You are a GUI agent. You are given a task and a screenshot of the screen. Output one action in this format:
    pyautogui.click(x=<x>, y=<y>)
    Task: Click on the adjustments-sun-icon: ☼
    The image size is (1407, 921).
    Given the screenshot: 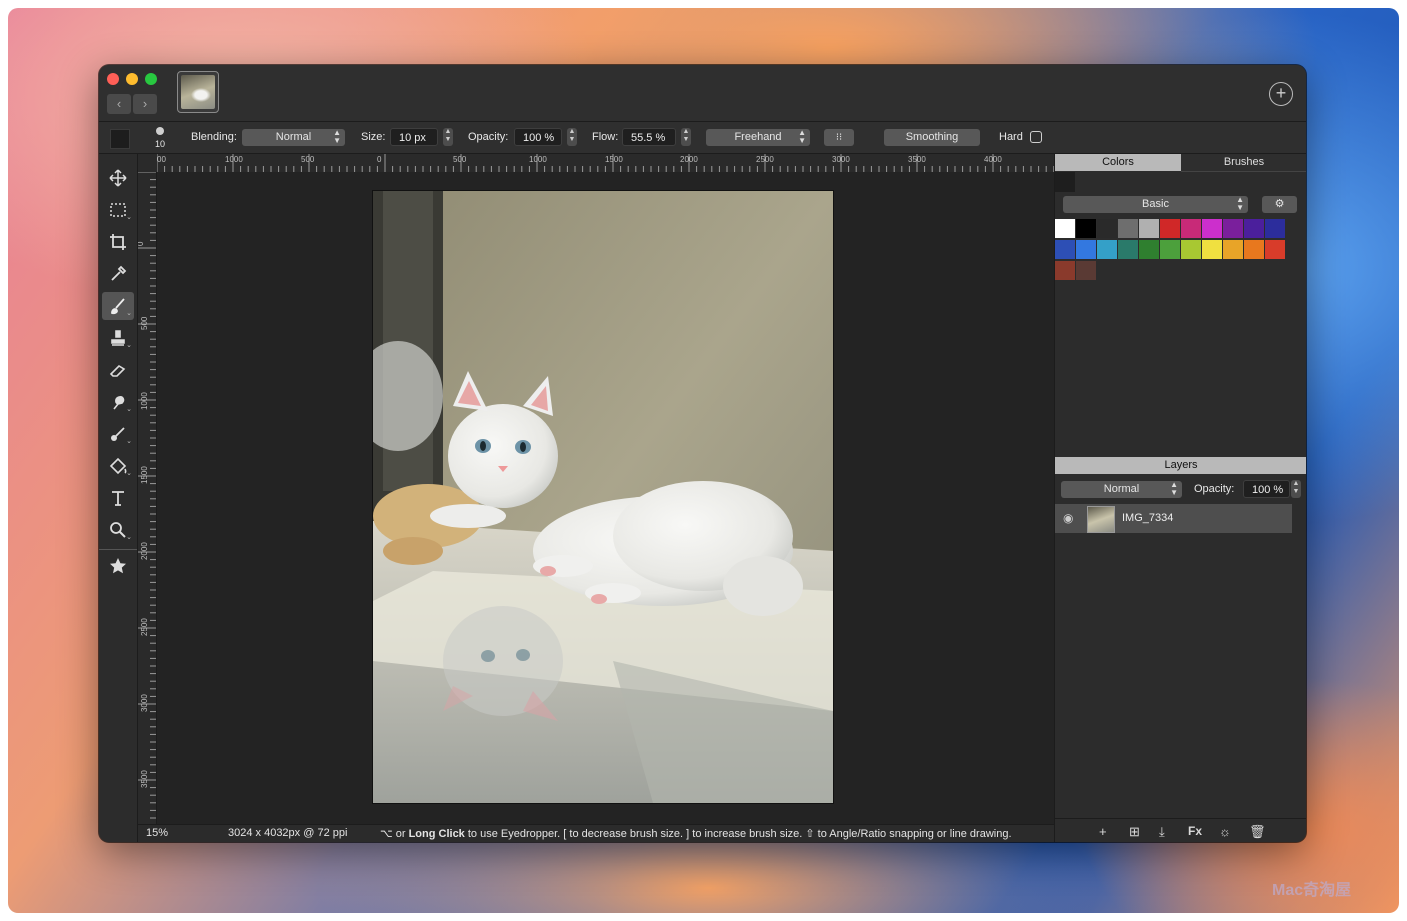 What is the action you would take?
    pyautogui.click(x=1225, y=831)
    